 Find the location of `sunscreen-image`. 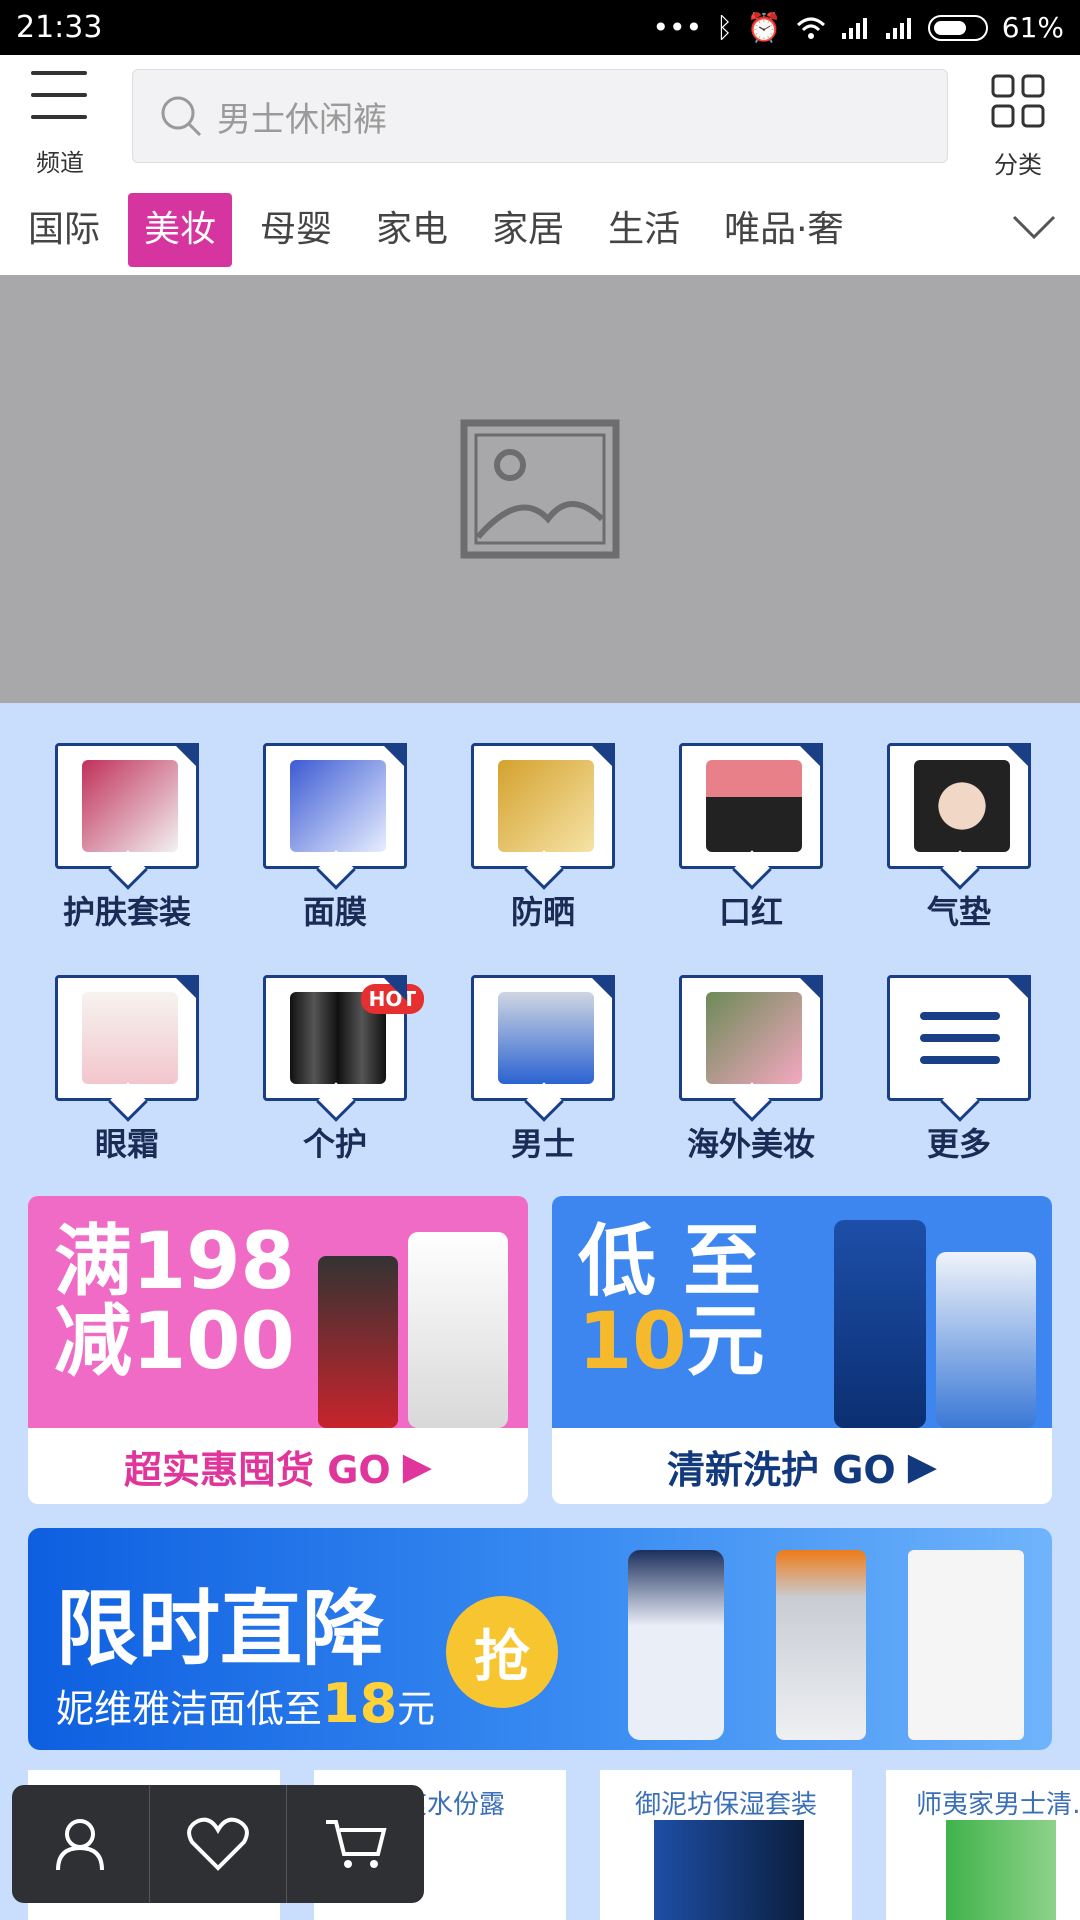

sunscreen-image is located at coordinates (546, 806).